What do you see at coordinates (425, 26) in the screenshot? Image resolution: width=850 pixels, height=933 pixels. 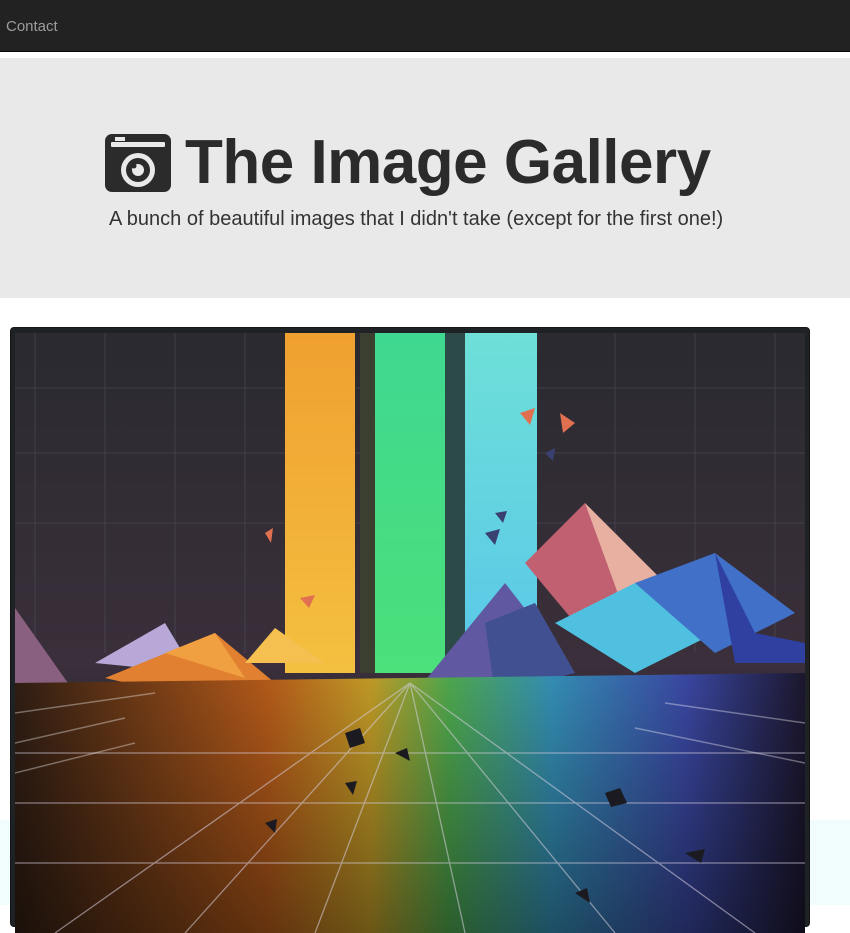 I see `top-navbar: Contact` at bounding box center [425, 26].